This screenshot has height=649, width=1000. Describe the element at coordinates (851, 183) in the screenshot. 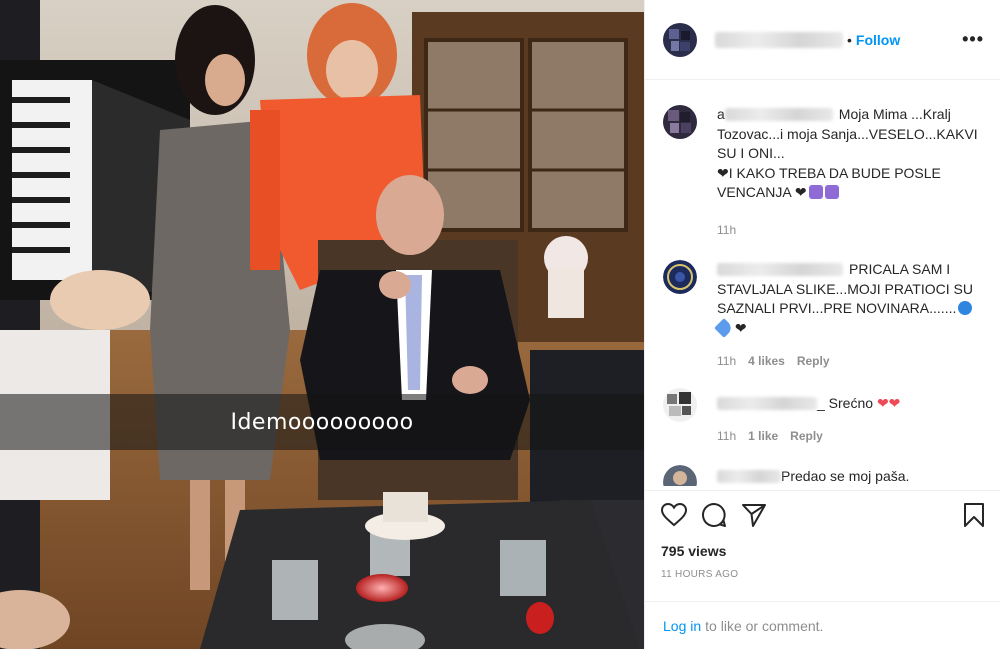

I see `comment-text-line2: ❤I KAKO TREBA DA BUDE POSLE VENCANJA ❤` at that location.